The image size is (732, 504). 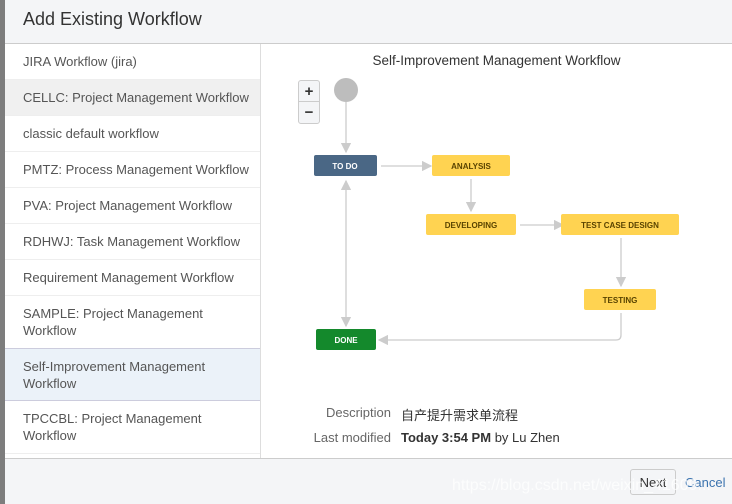 I want to click on modified-time: Today 3:54 PM, so click(x=446, y=437).